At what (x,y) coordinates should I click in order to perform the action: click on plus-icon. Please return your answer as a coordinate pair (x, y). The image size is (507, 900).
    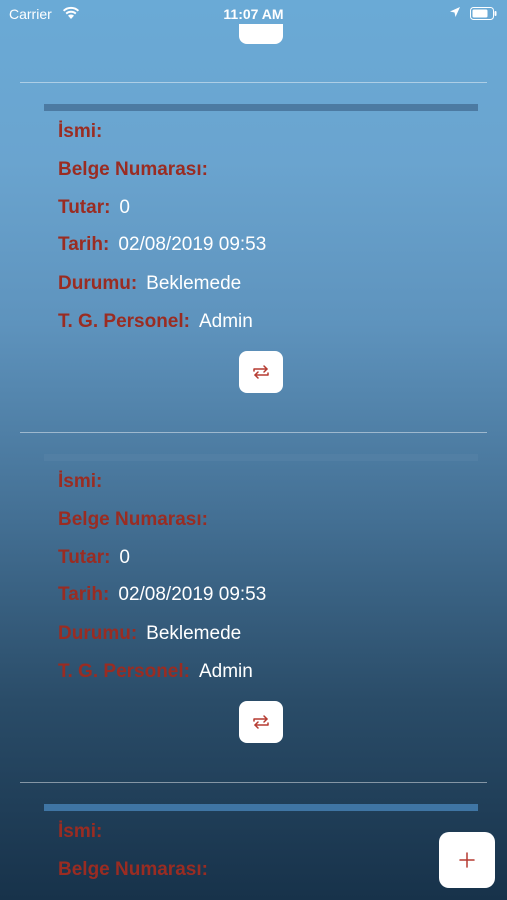
    Looking at the image, I should click on (467, 860).